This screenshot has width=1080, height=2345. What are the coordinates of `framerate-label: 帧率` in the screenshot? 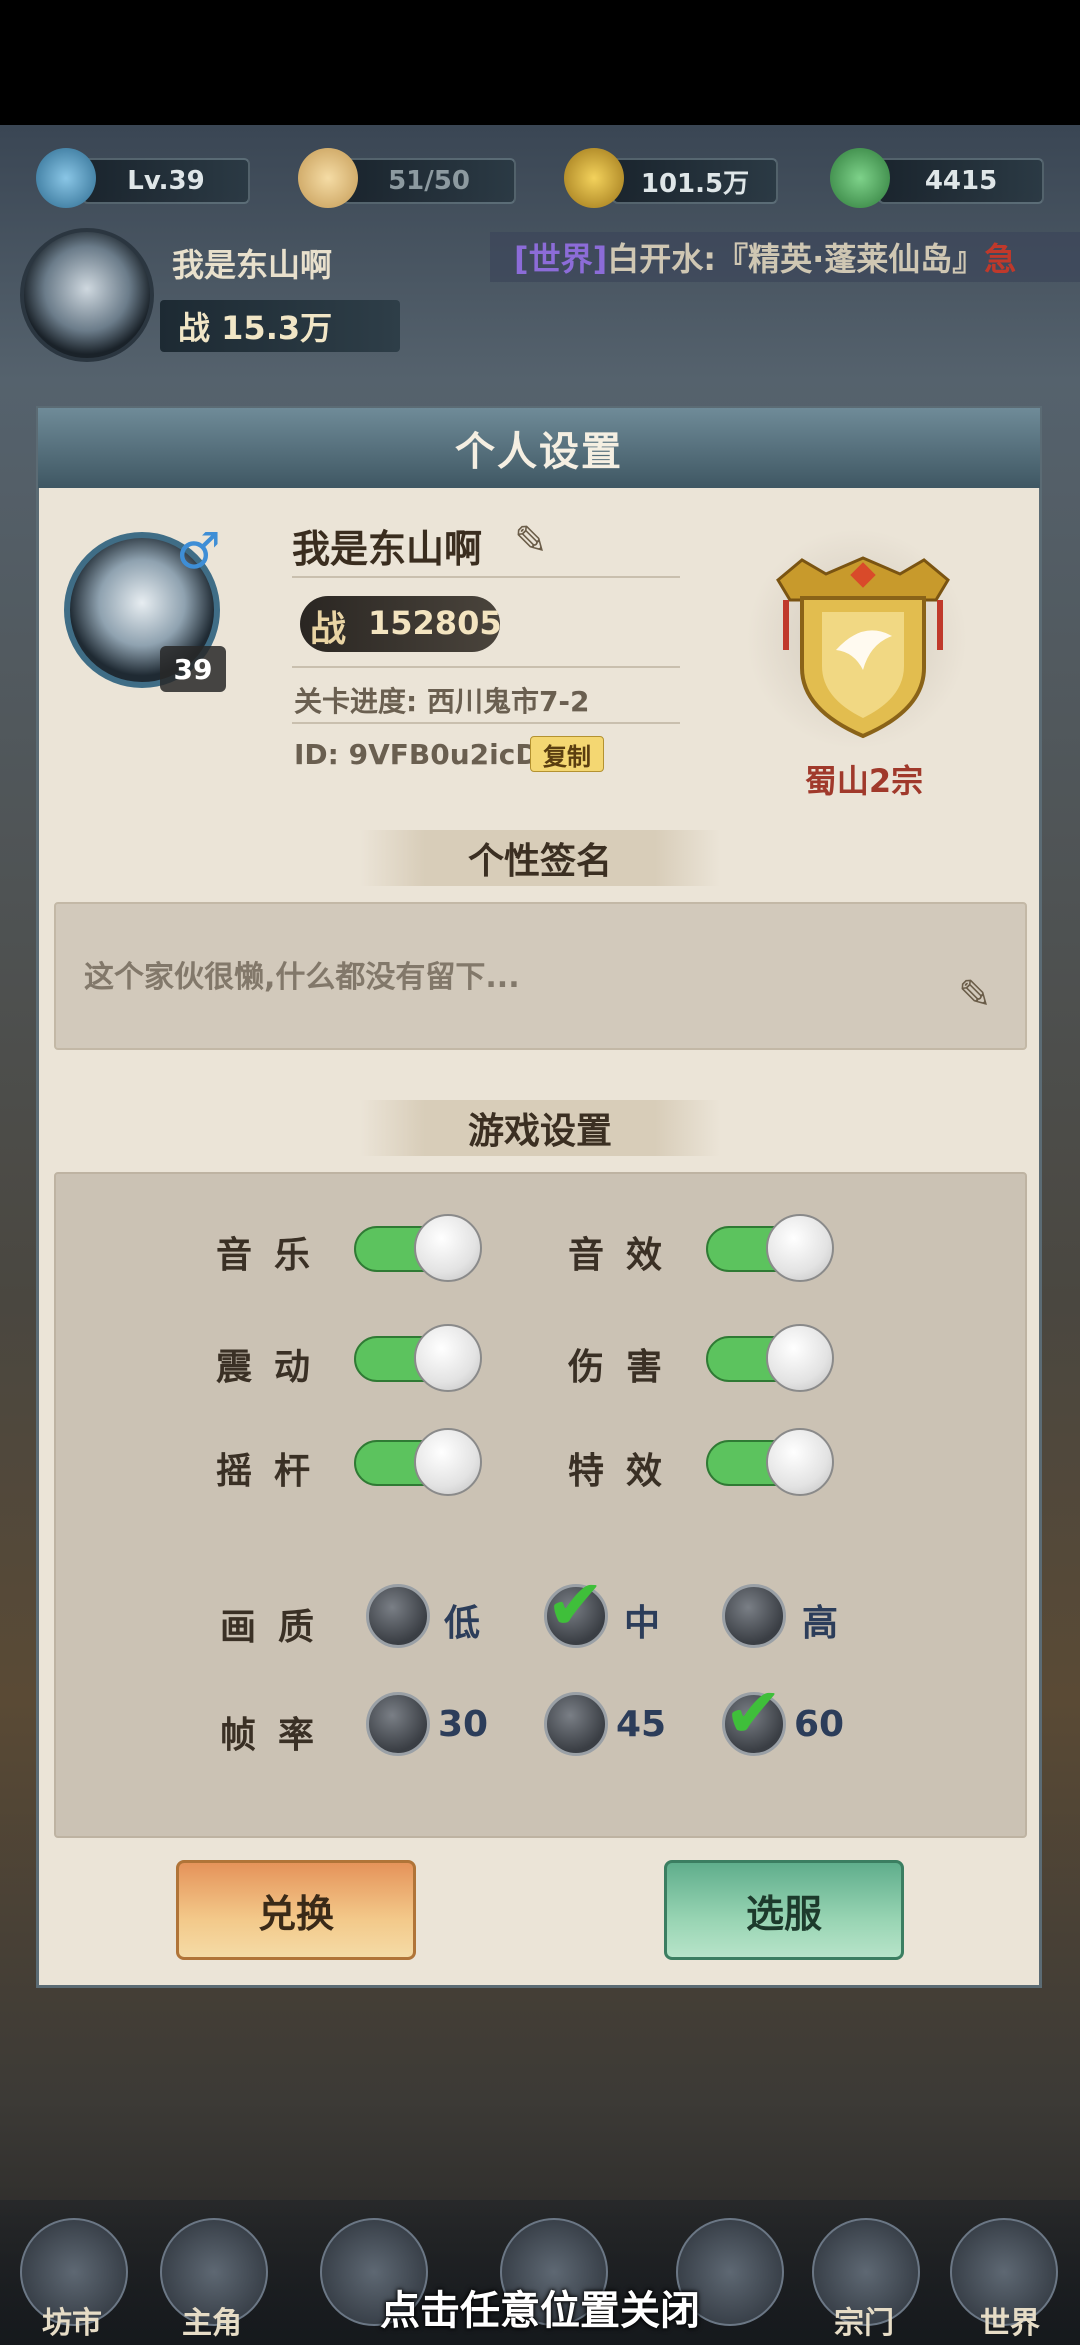 It's located at (278, 1735).